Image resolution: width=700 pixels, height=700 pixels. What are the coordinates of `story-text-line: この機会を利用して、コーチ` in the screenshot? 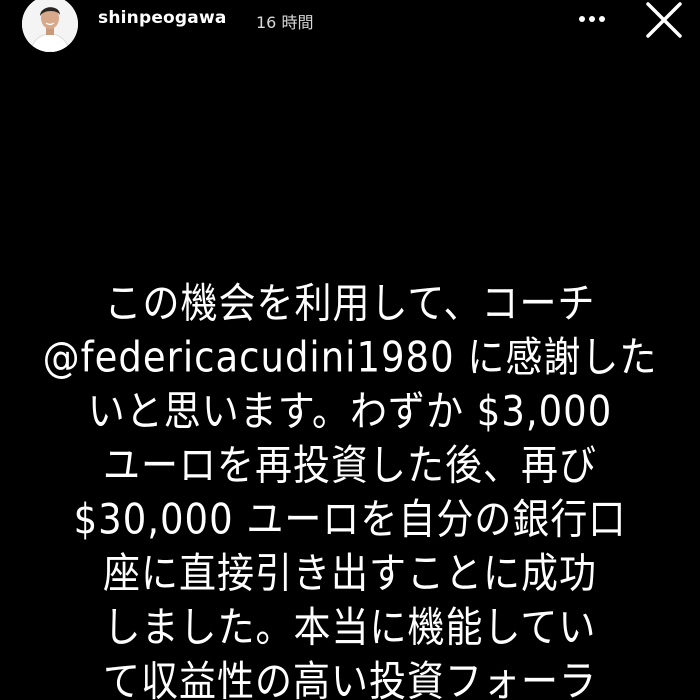 It's located at (350, 303).